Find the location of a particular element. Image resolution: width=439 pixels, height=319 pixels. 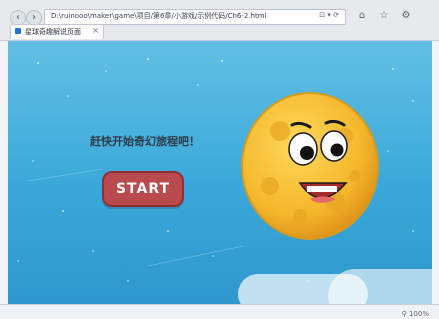

tab-current: 星球奇趣解说页面 × is located at coordinates (57, 31).